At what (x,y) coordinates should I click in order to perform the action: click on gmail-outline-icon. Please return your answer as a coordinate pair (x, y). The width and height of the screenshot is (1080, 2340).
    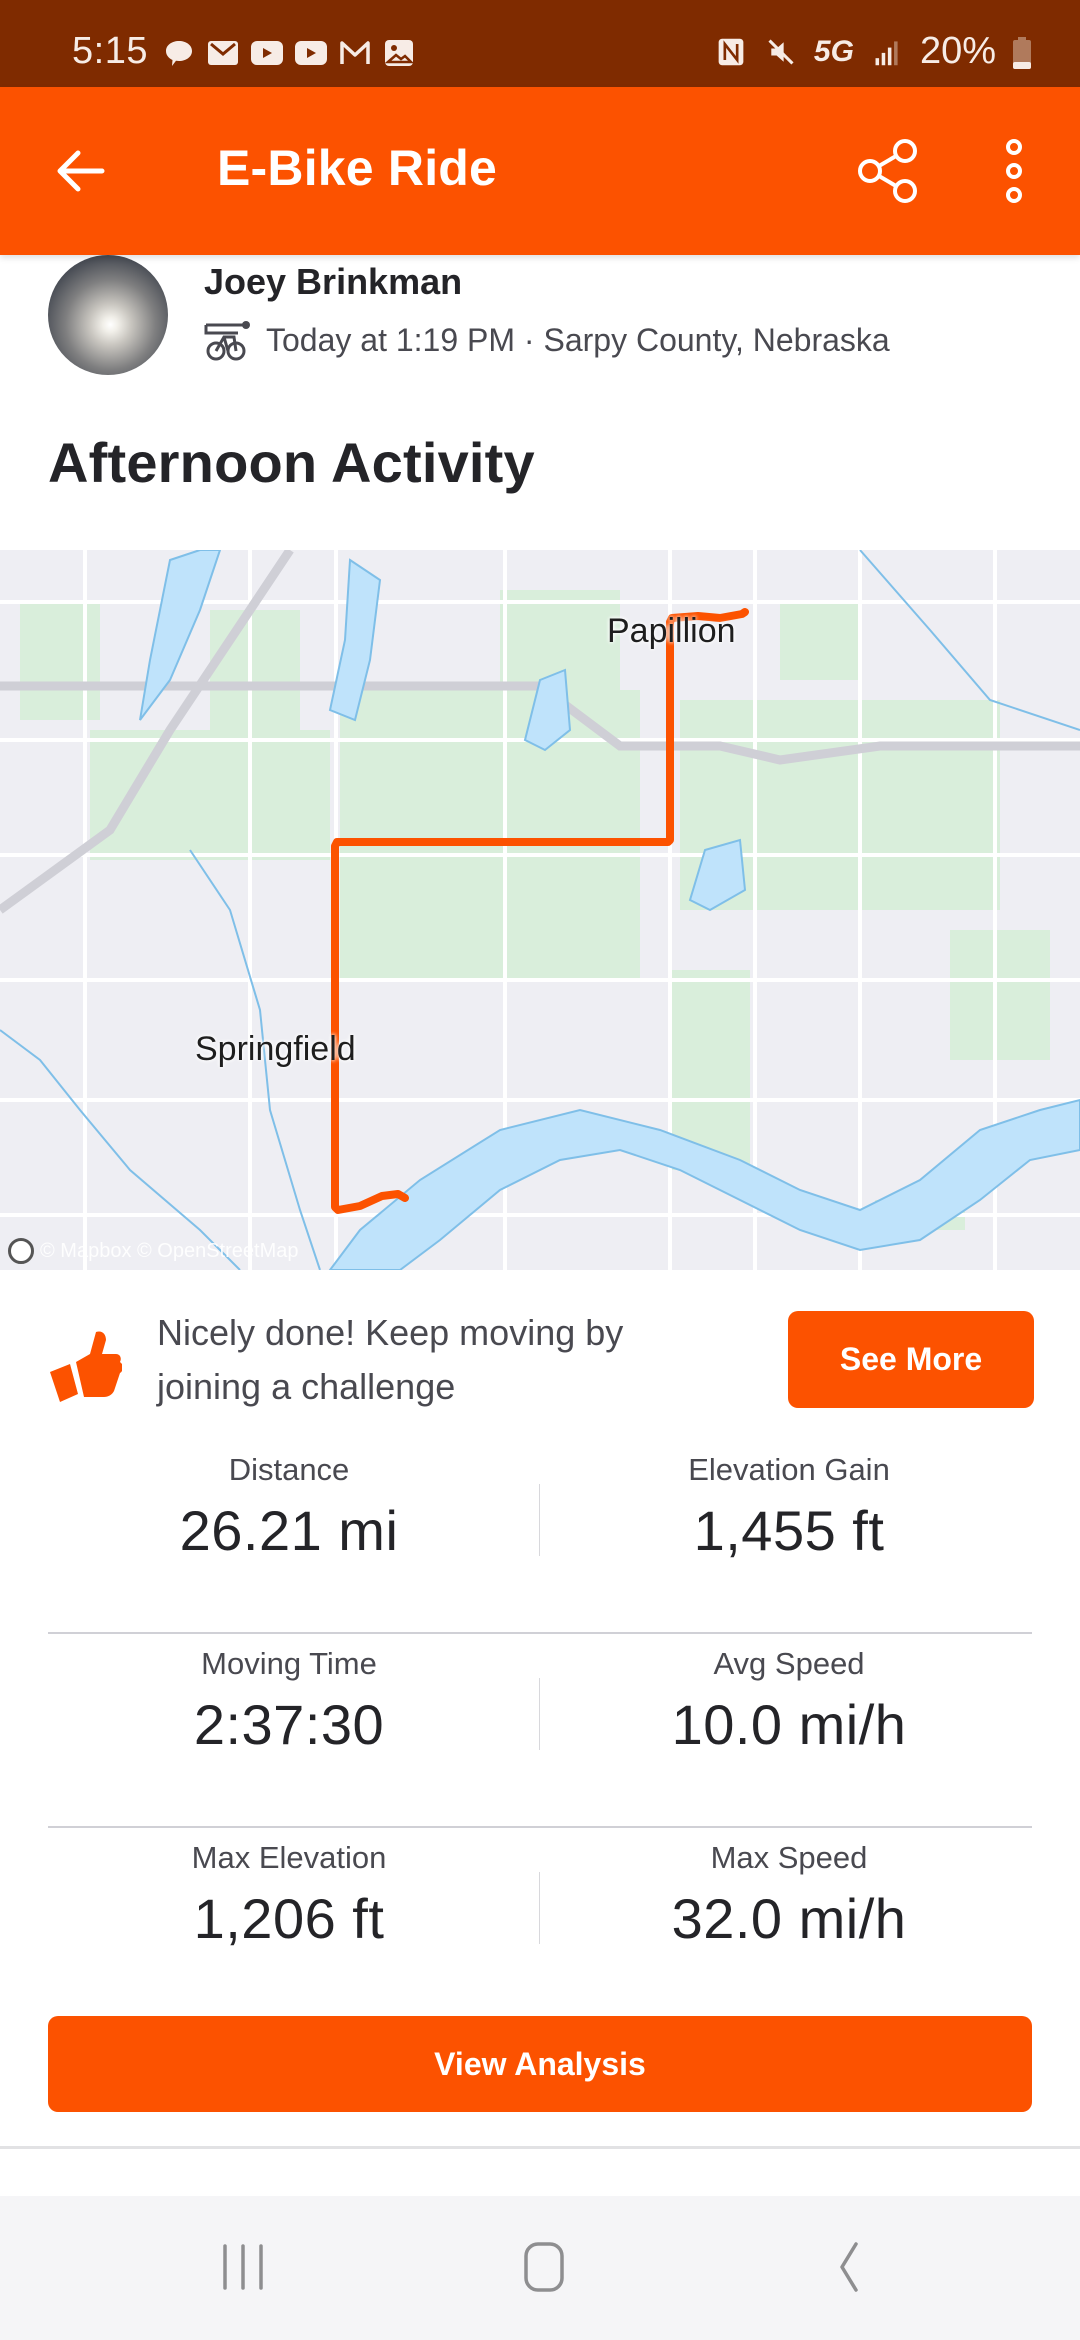
    Looking at the image, I should click on (355, 53).